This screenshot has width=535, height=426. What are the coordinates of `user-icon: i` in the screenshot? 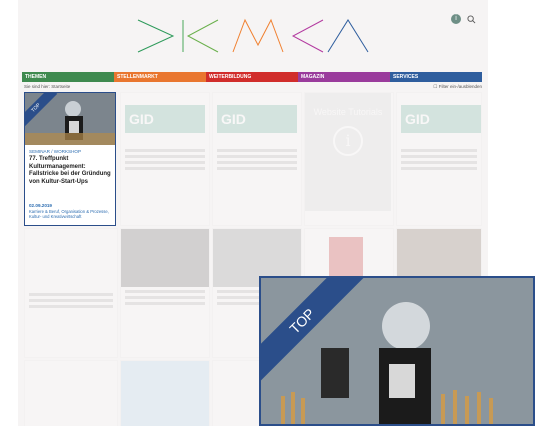 It's located at (456, 19).